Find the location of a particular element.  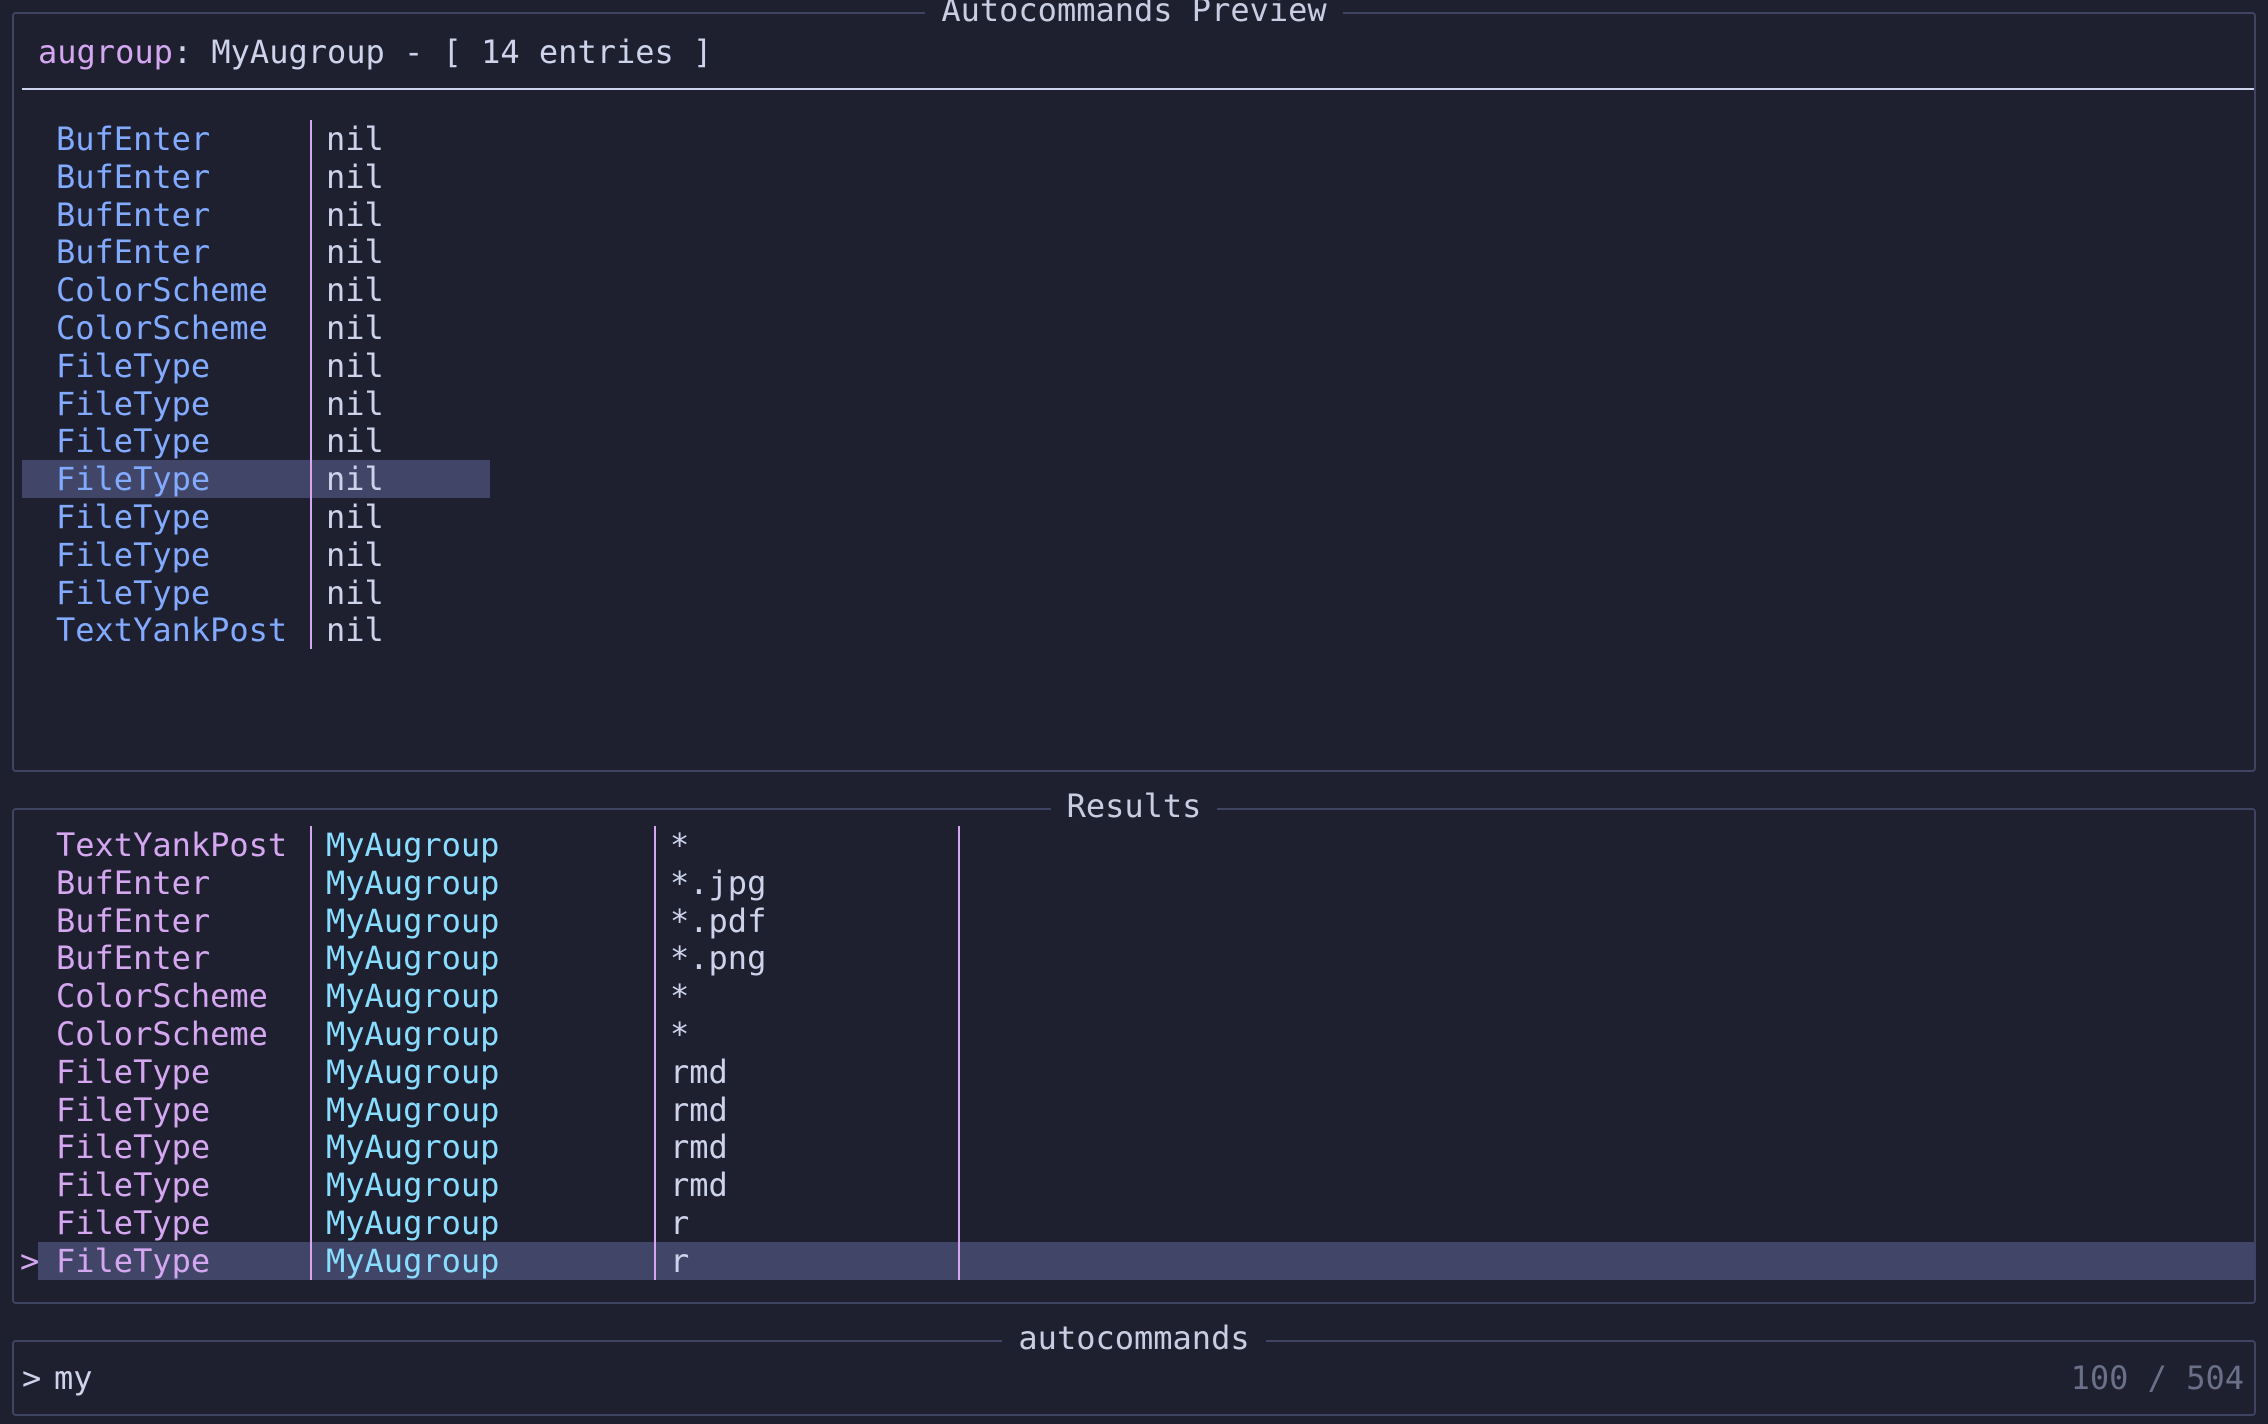

match-count: 100 / 504 is located at coordinates (2157, 1378).